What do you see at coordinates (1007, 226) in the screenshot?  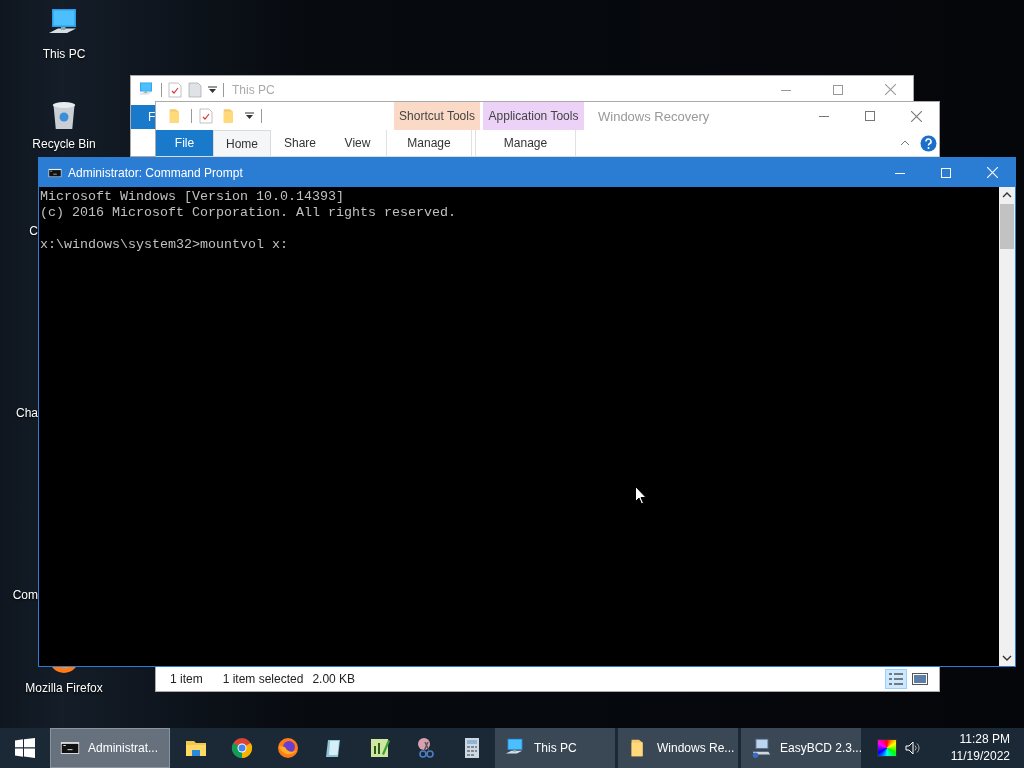 I see `scrollbar-thumb` at bounding box center [1007, 226].